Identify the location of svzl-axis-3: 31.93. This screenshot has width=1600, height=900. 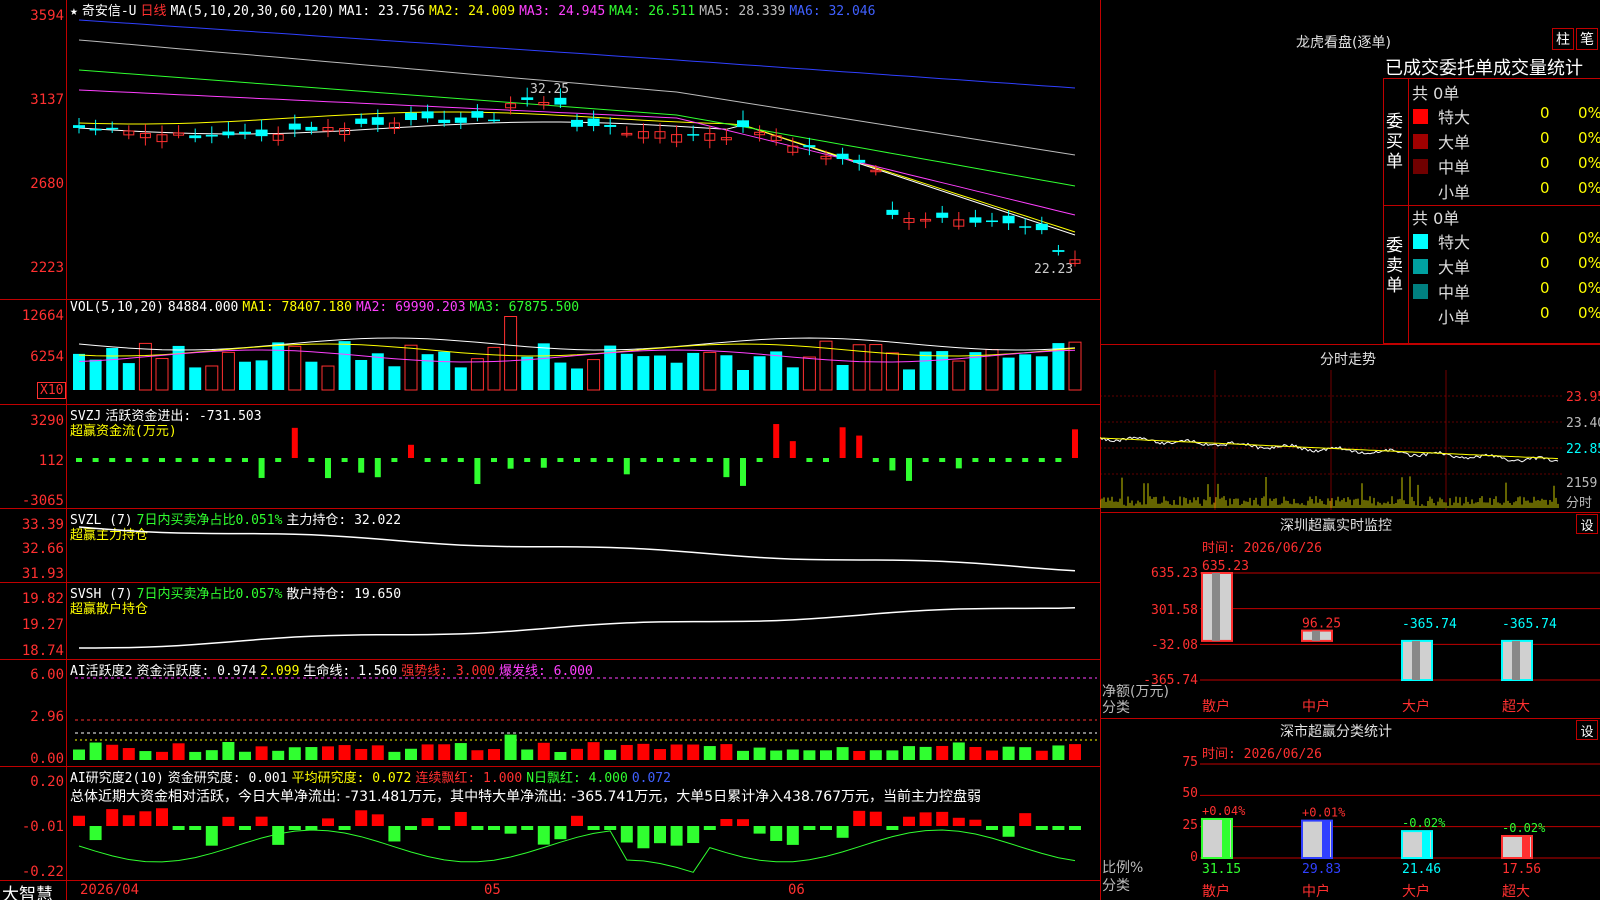
(42, 574).